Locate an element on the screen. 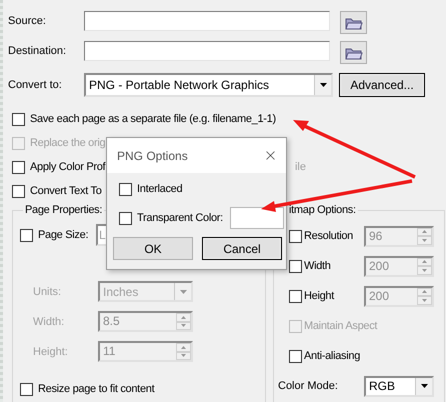 Image resolution: width=446 pixels, height=402 pixels. option-label: Interlaced is located at coordinates (159, 189).